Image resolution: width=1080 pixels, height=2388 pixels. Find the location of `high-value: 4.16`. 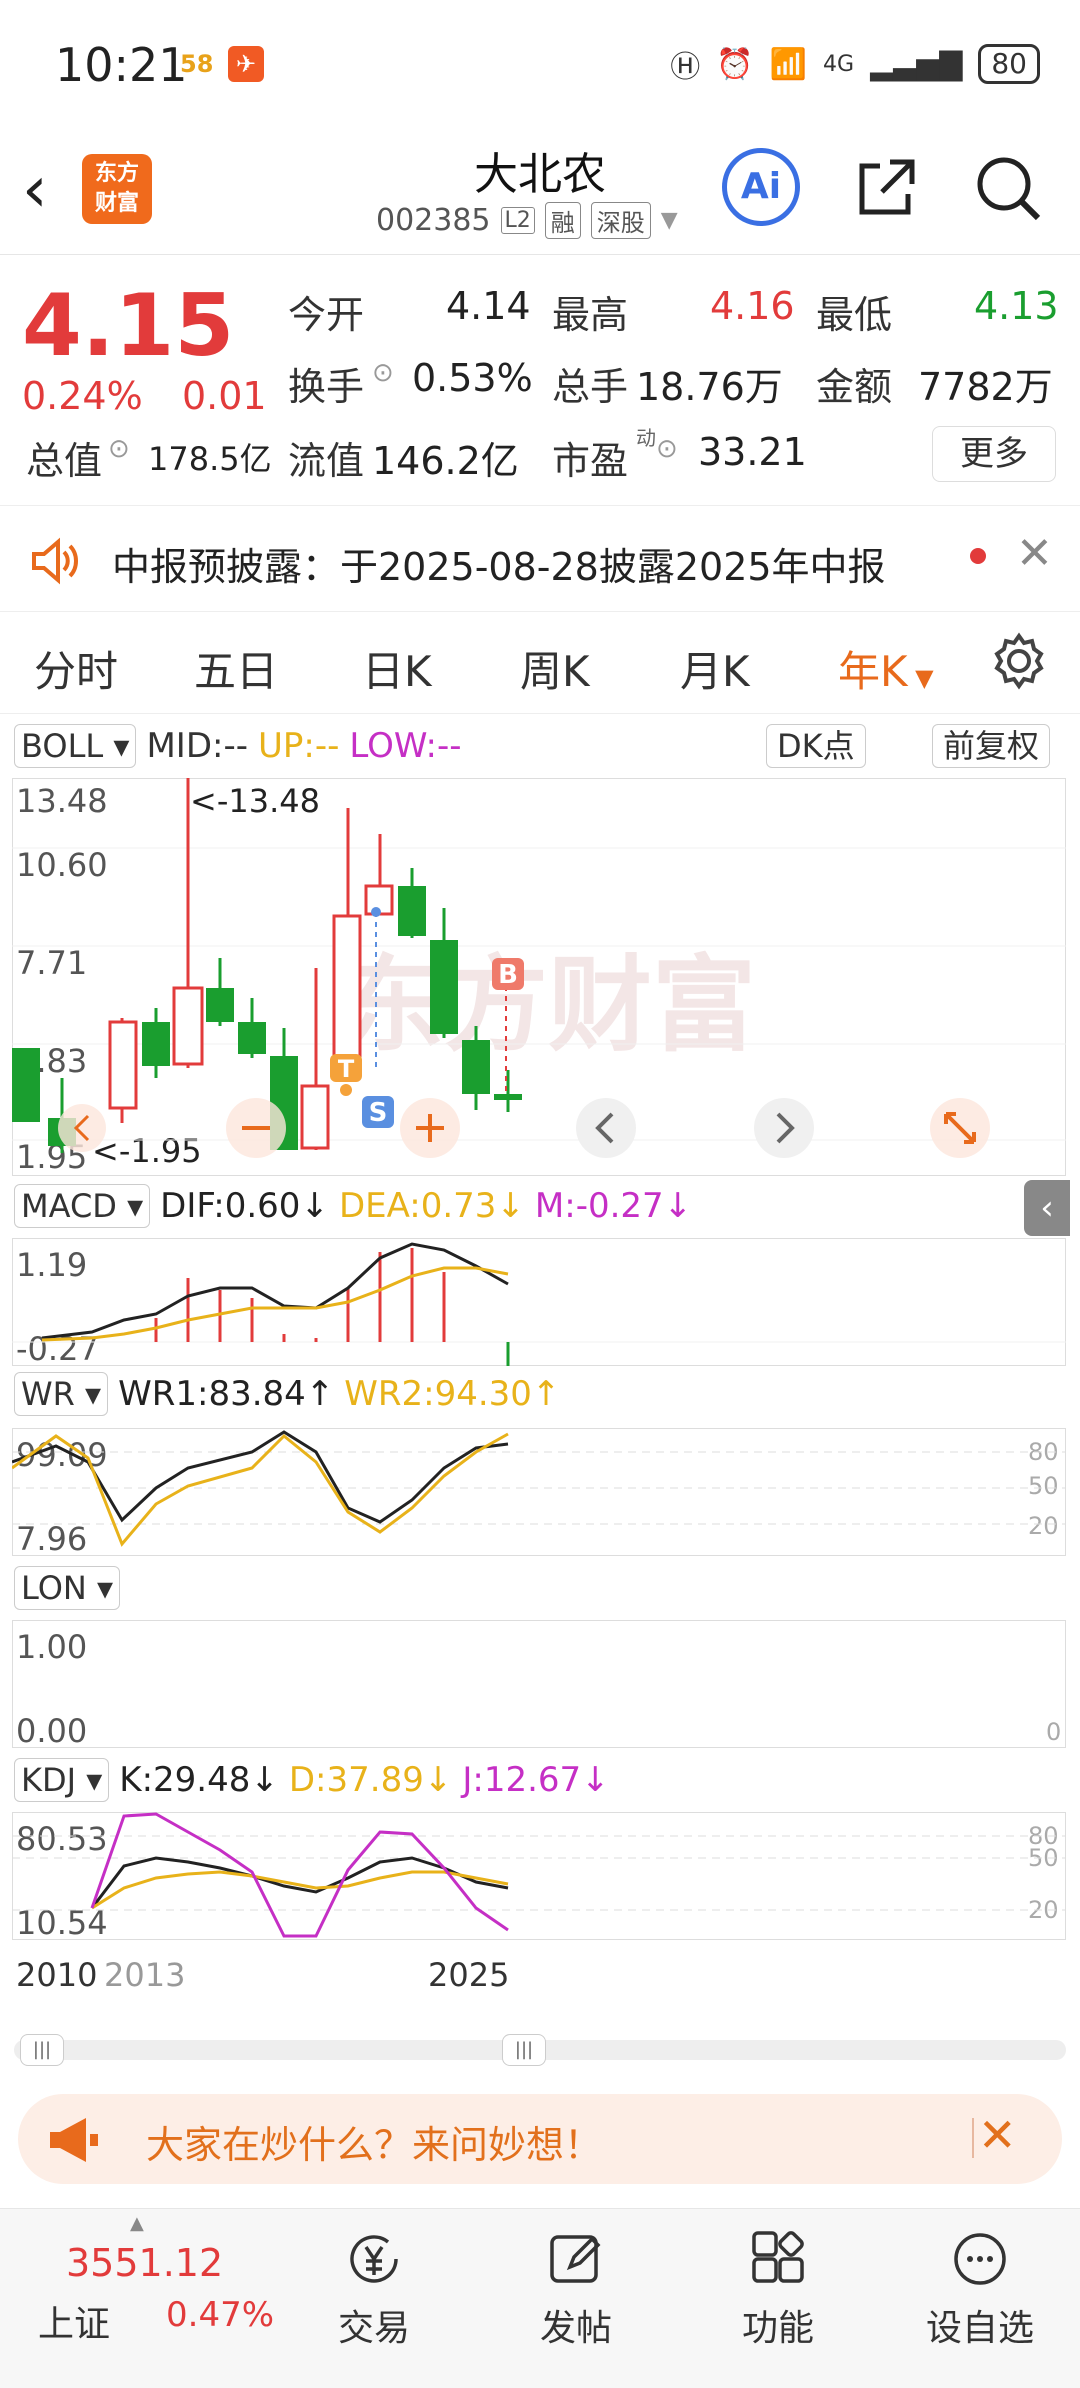

high-value: 4.16 is located at coordinates (752, 306).